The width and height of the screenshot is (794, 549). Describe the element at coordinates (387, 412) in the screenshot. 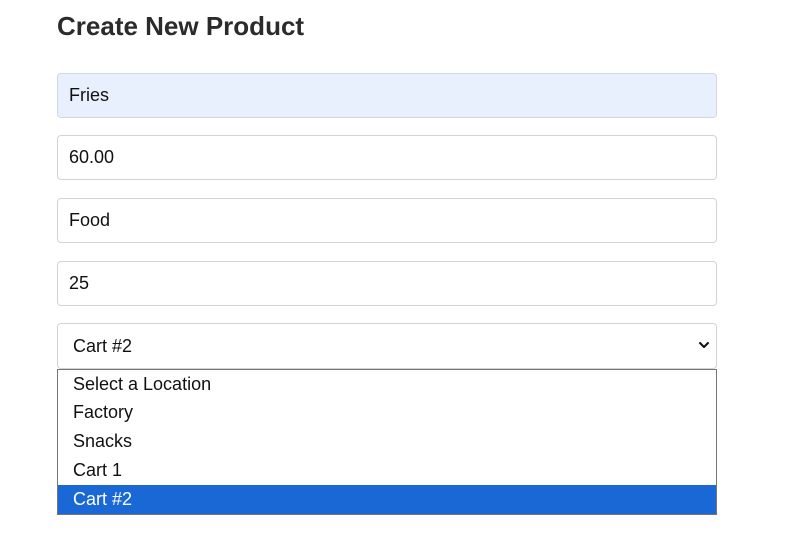

I see `location-option-factory: Factory` at that location.